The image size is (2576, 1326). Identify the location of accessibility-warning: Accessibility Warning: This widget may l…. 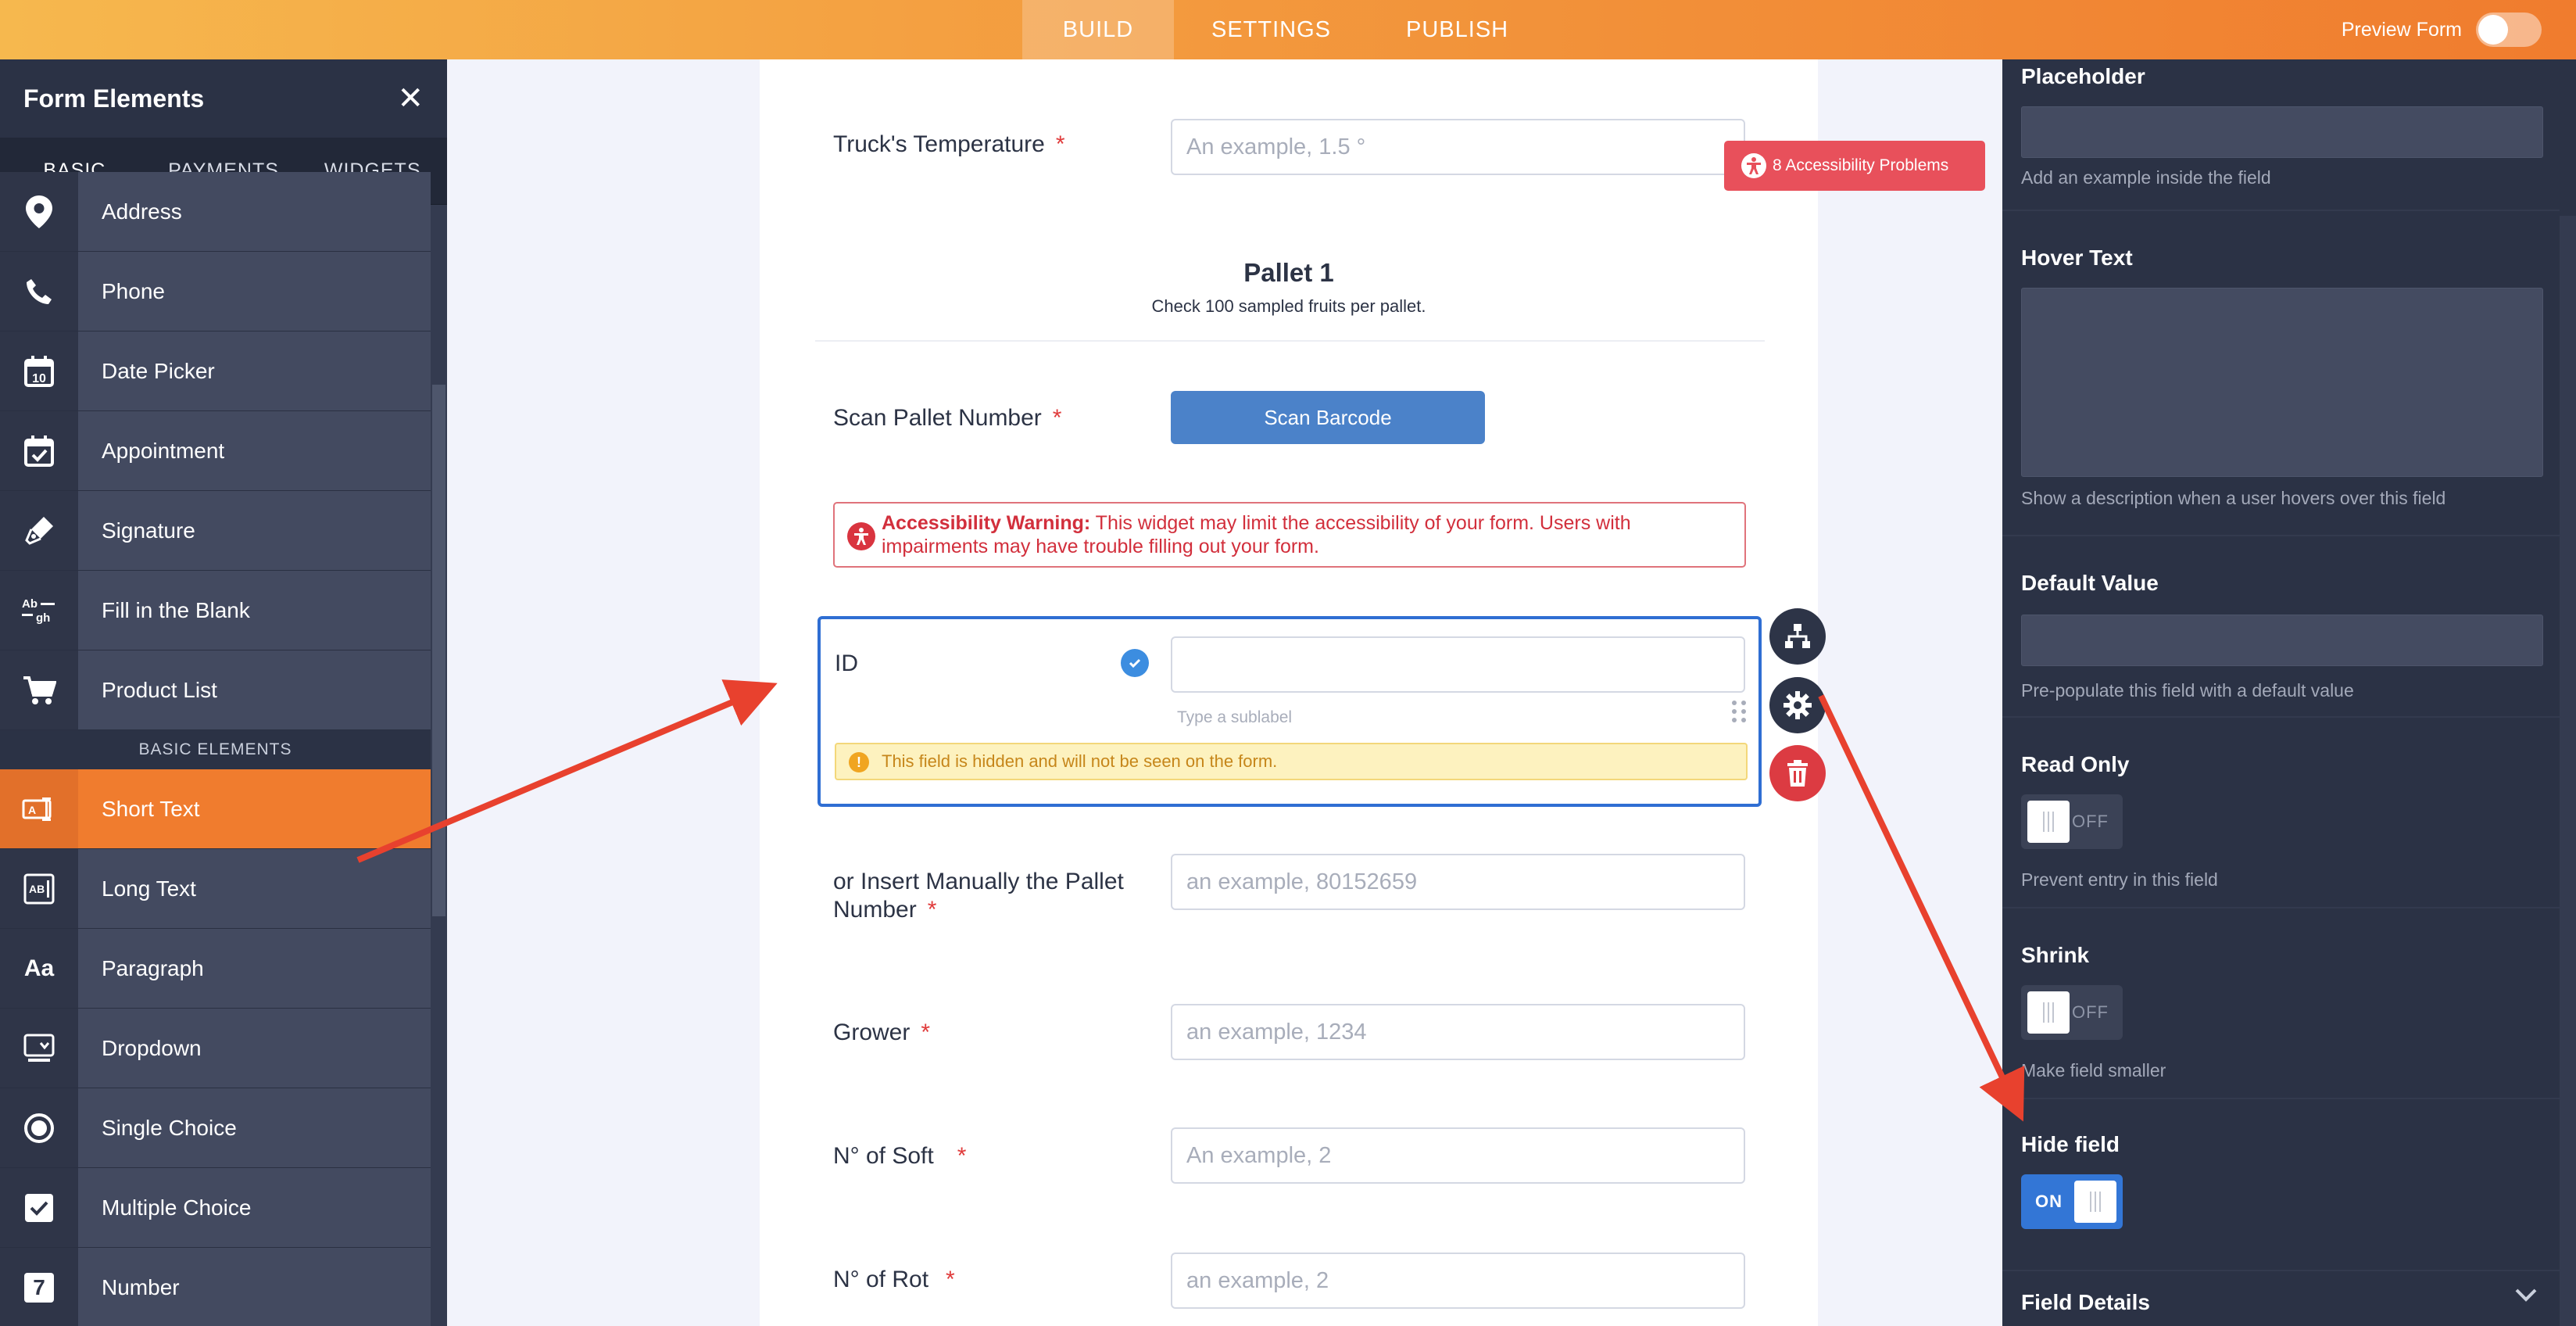
(1289, 535).